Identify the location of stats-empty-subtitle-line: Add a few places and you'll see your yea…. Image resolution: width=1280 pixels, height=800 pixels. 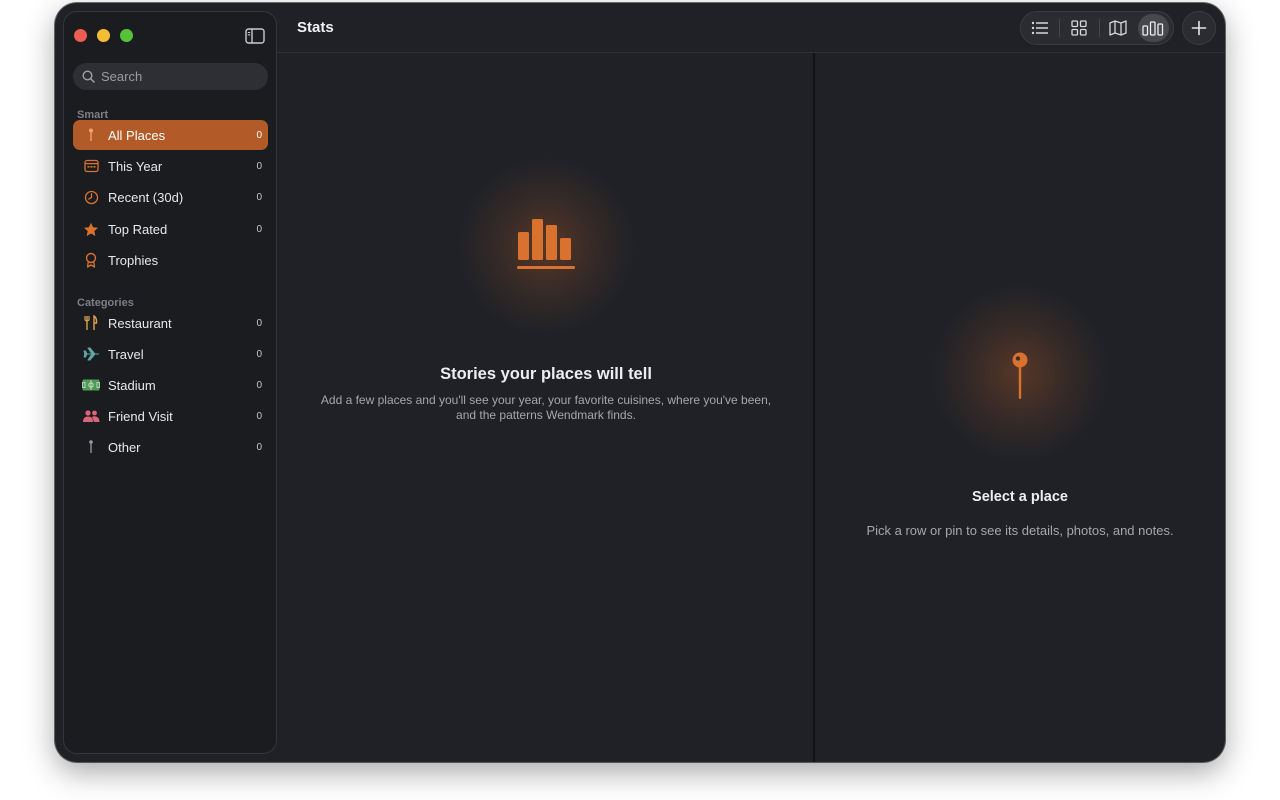
(546, 400).